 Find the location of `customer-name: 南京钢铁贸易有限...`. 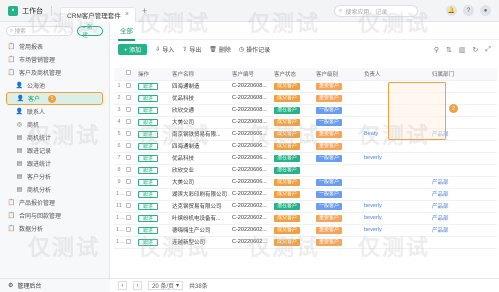

customer-name: 南京钢铁贸易有限... is located at coordinates (200, 134).